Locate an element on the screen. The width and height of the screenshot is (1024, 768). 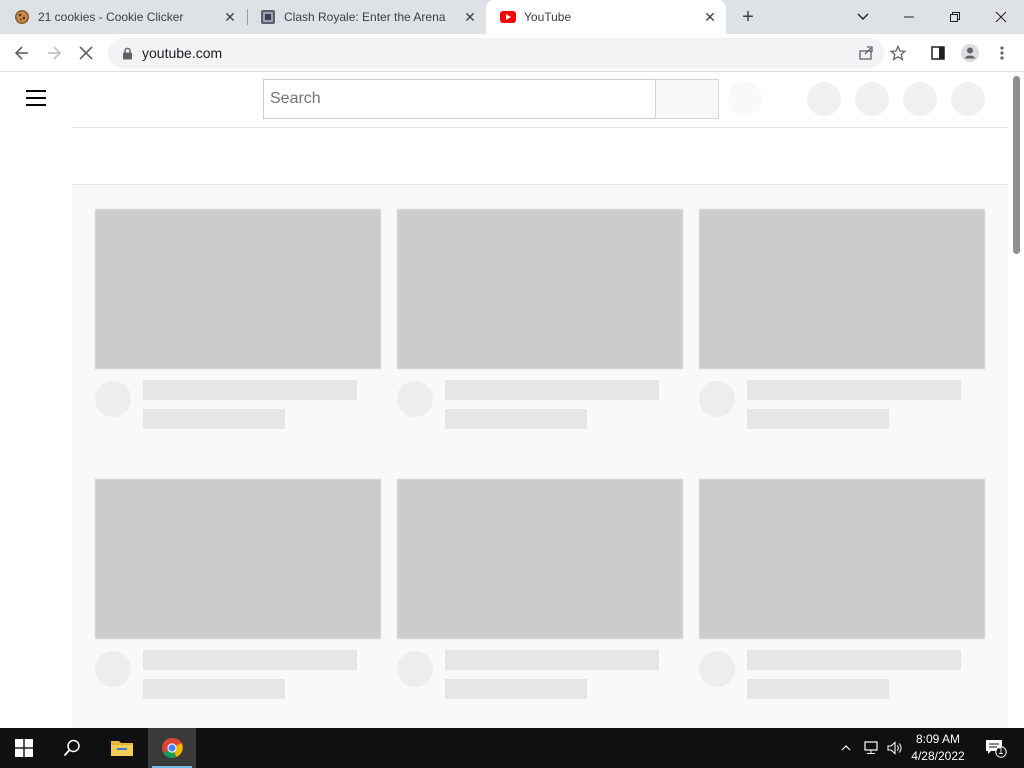
url-text: youtube.com is located at coordinates (182, 53).